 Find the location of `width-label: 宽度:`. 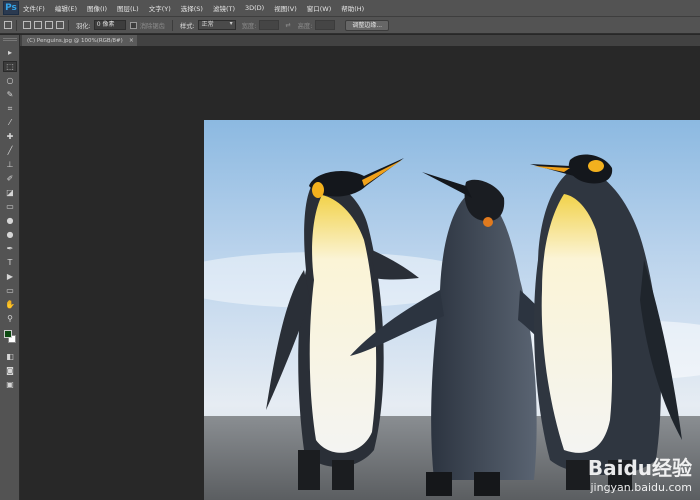

width-label: 宽度: is located at coordinates (249, 26).